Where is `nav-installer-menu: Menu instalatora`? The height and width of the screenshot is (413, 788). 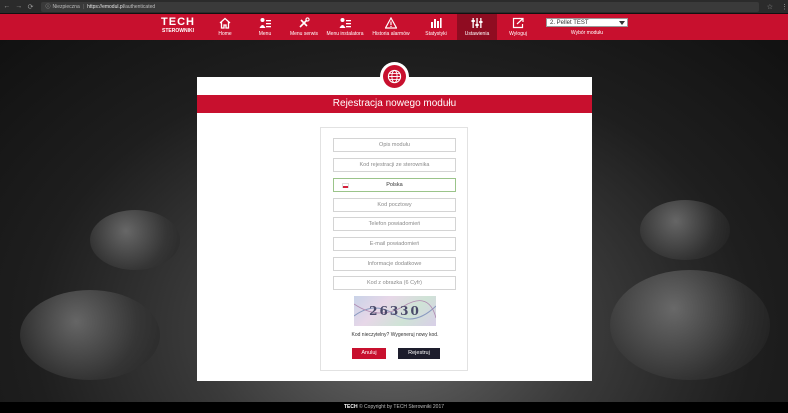 nav-installer-menu: Menu instalatora is located at coordinates (345, 27).